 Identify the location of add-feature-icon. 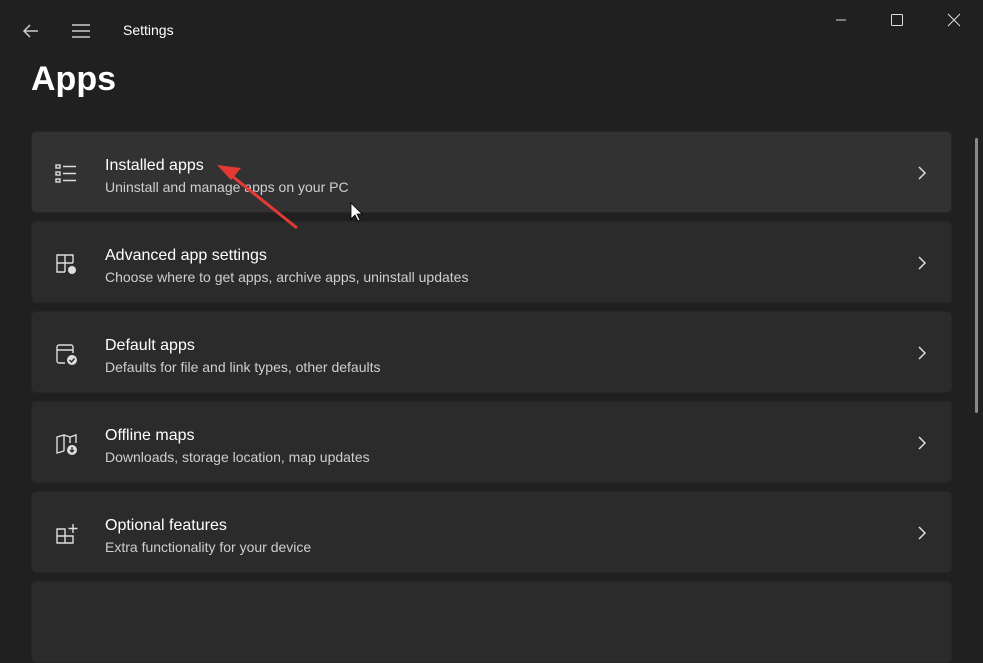
(67, 534).